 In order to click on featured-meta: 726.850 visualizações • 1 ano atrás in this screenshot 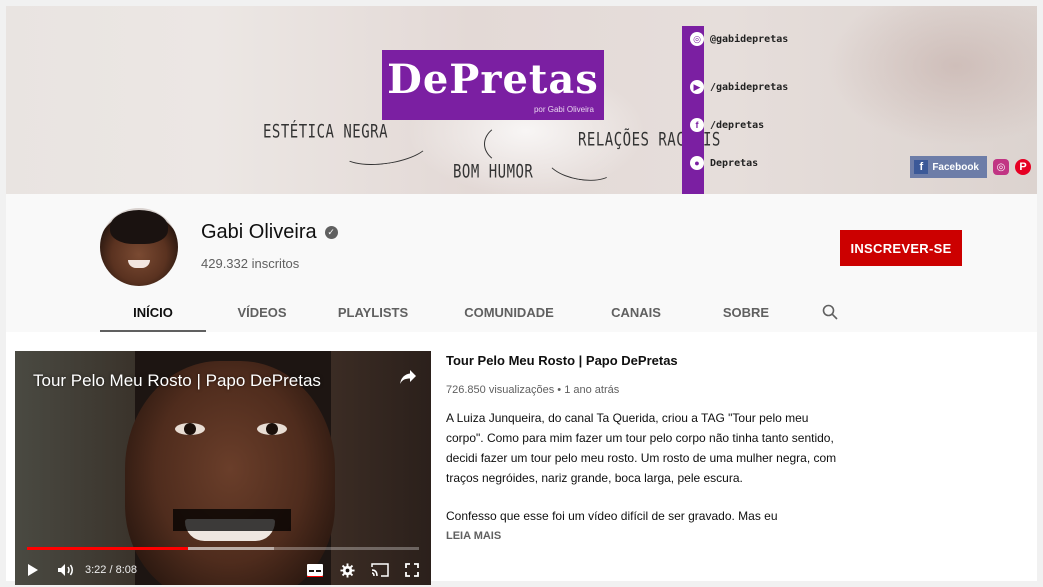, I will do `click(533, 390)`.